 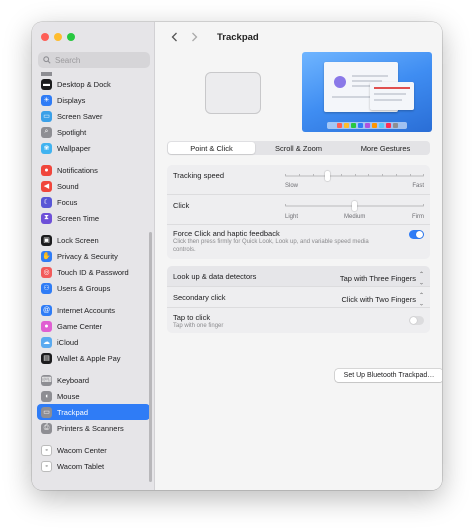 What do you see at coordinates (93, 186) in the screenshot?
I see `sidebar-item-sound: ◀ Sound` at bounding box center [93, 186].